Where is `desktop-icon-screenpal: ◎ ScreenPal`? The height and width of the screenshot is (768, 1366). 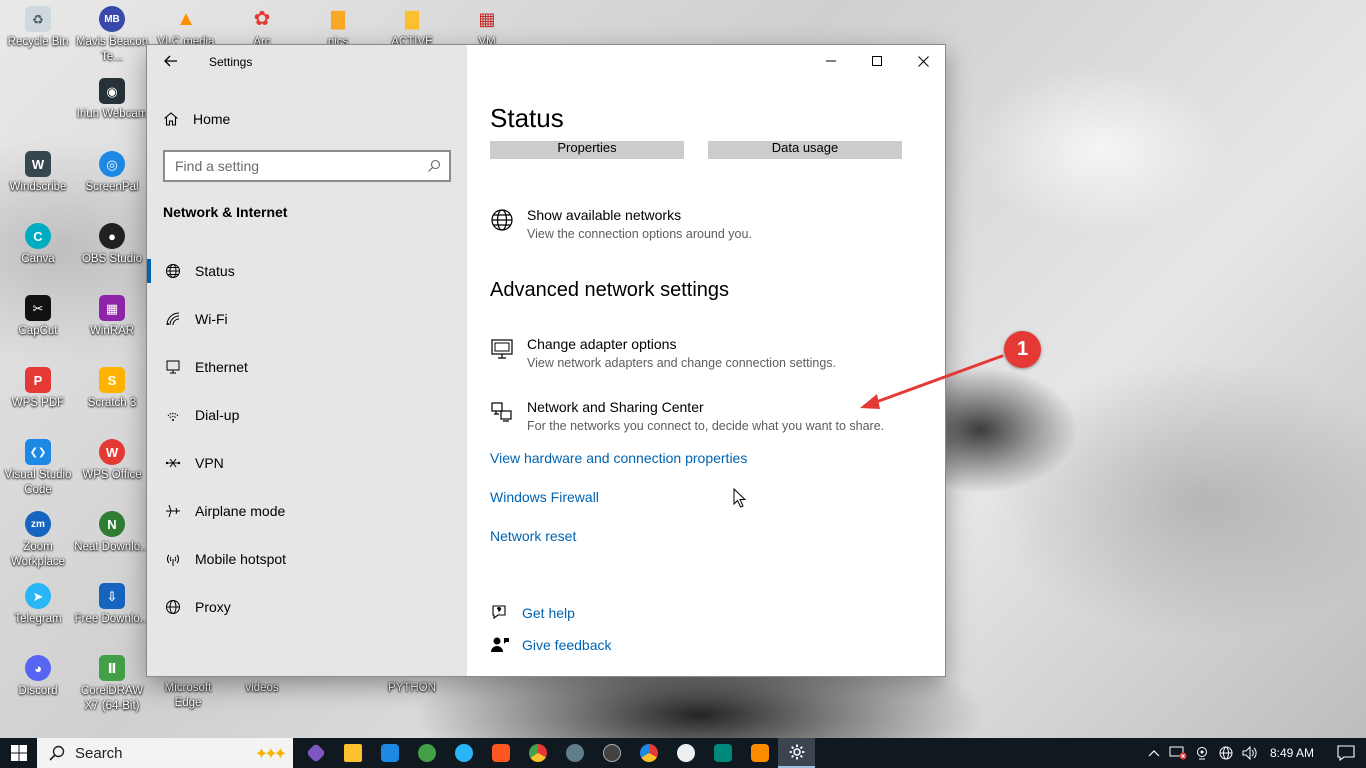
desktop-icon-screenpal: ◎ ScreenPal is located at coordinates (112, 173).